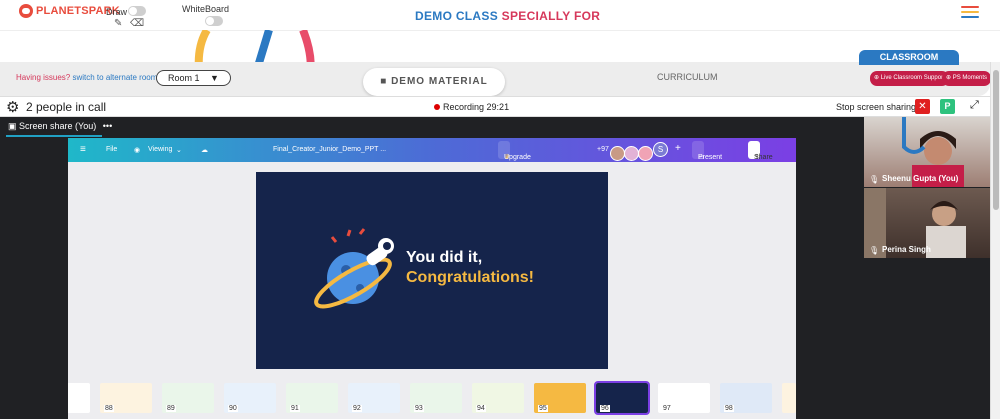  I want to click on recording-time: 29:21, so click(498, 107).